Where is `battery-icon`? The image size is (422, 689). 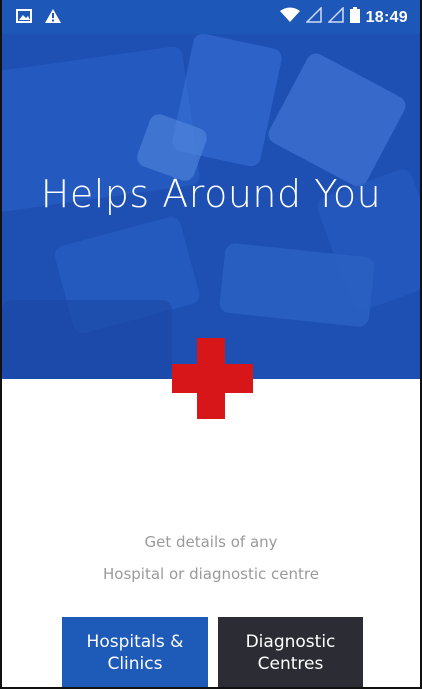
battery-icon is located at coordinates (354, 17).